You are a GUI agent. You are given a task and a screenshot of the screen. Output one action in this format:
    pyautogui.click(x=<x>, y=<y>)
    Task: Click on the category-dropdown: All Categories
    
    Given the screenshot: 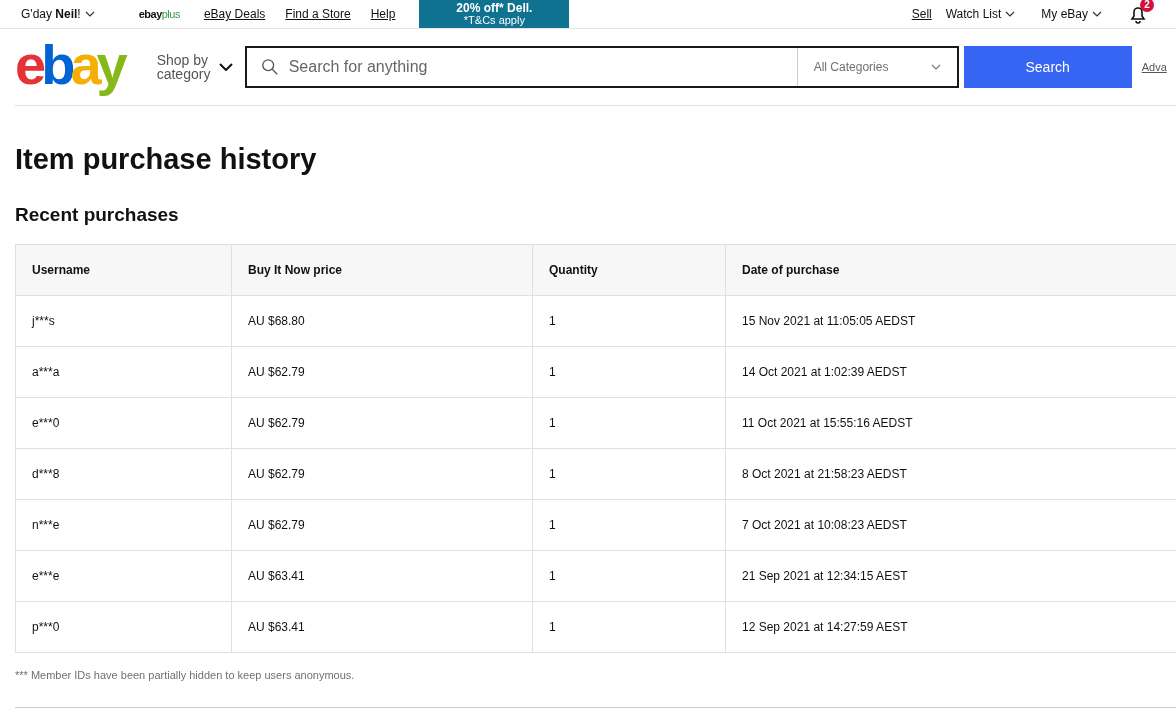 What is the action you would take?
    pyautogui.click(x=876, y=67)
    